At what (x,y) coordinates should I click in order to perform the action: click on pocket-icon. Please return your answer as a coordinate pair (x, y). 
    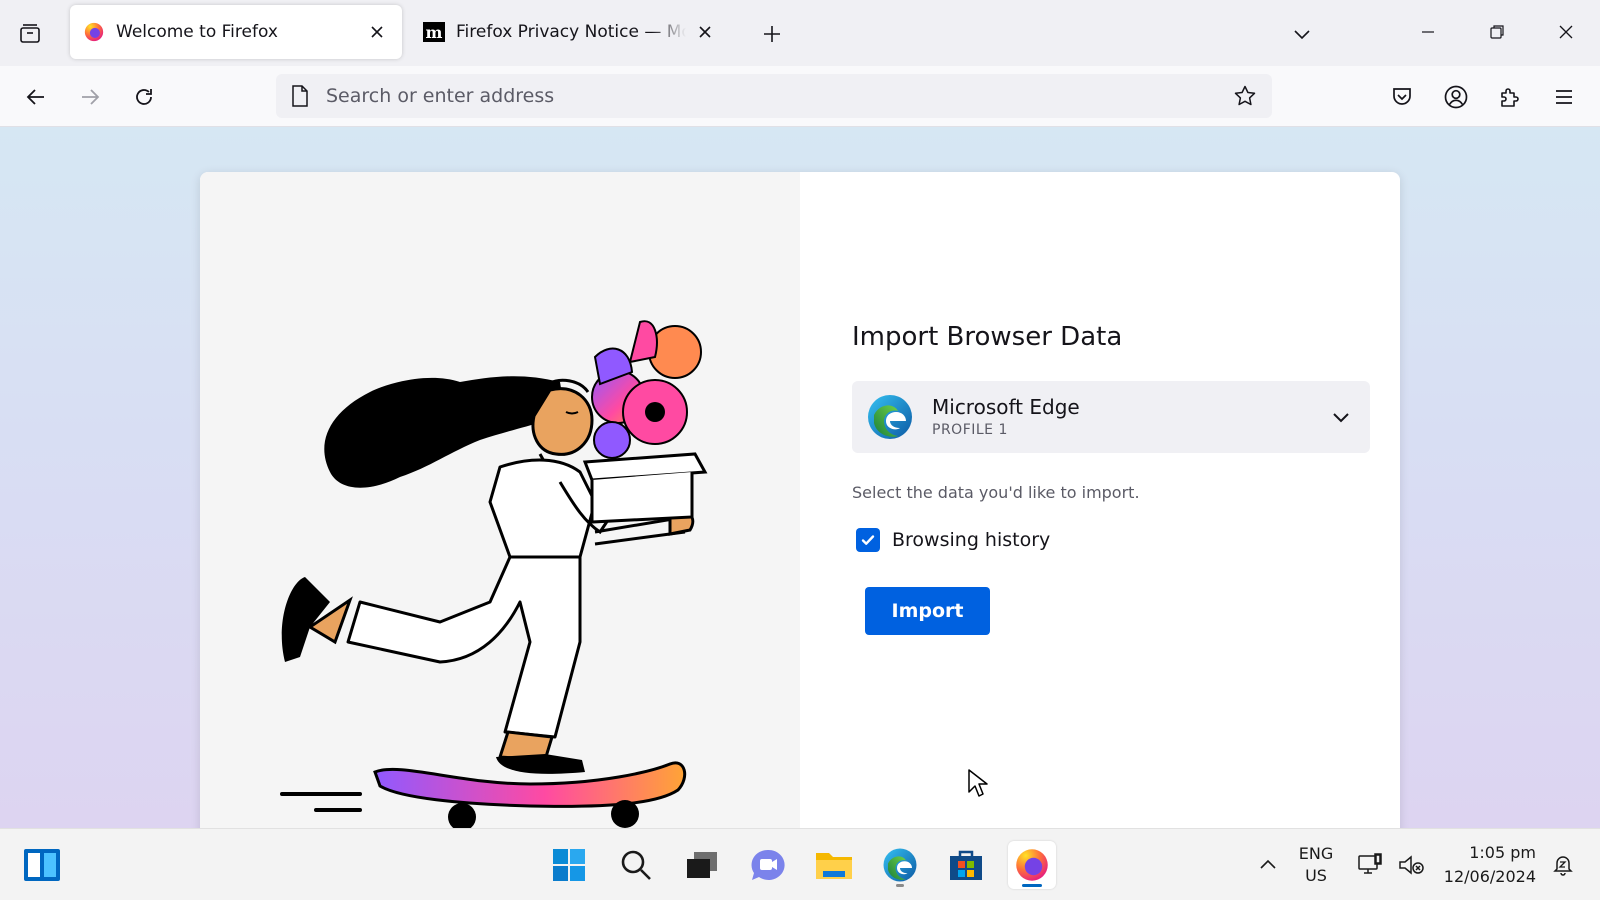
    Looking at the image, I should click on (1402, 97).